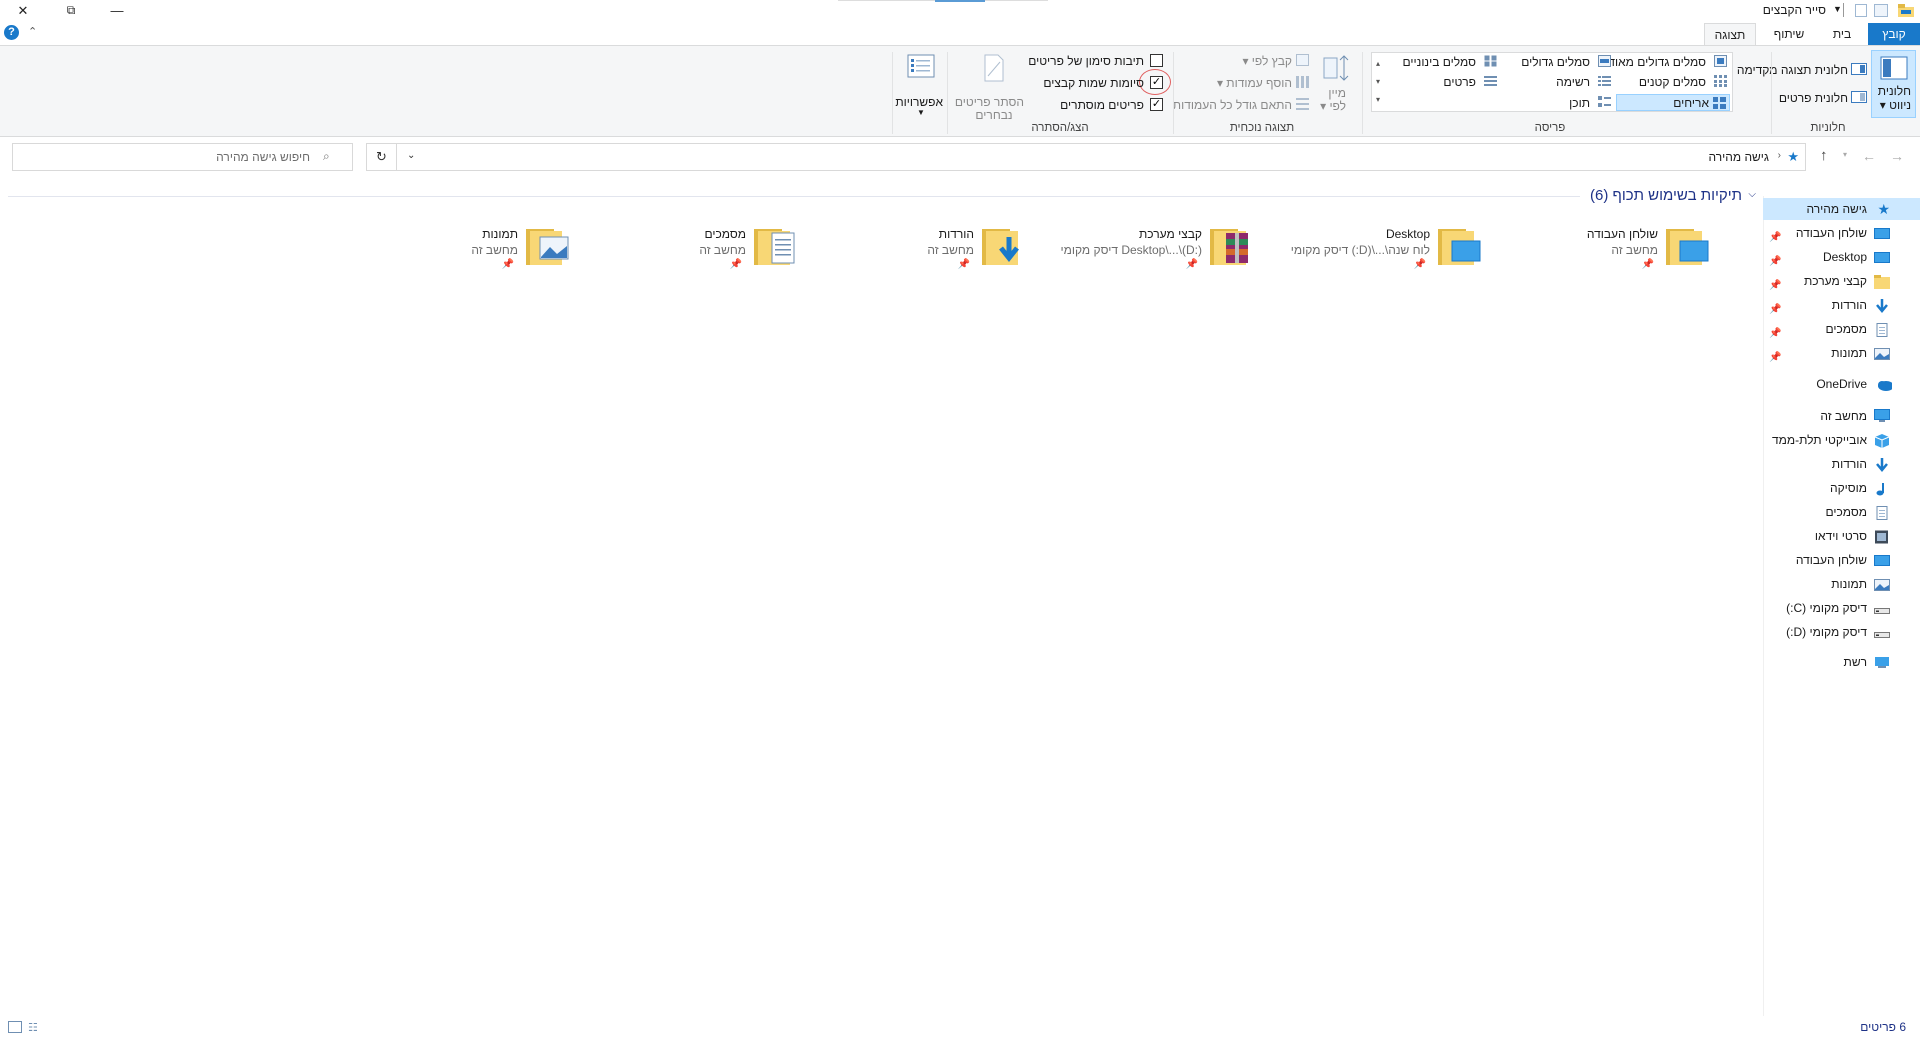  Describe the element at coordinates (1691, 103) in the screenshot. I see `layout-tiles-label: אריחים` at that location.